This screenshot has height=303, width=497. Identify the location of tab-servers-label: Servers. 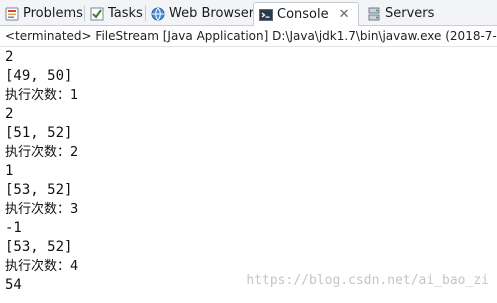
(410, 13).